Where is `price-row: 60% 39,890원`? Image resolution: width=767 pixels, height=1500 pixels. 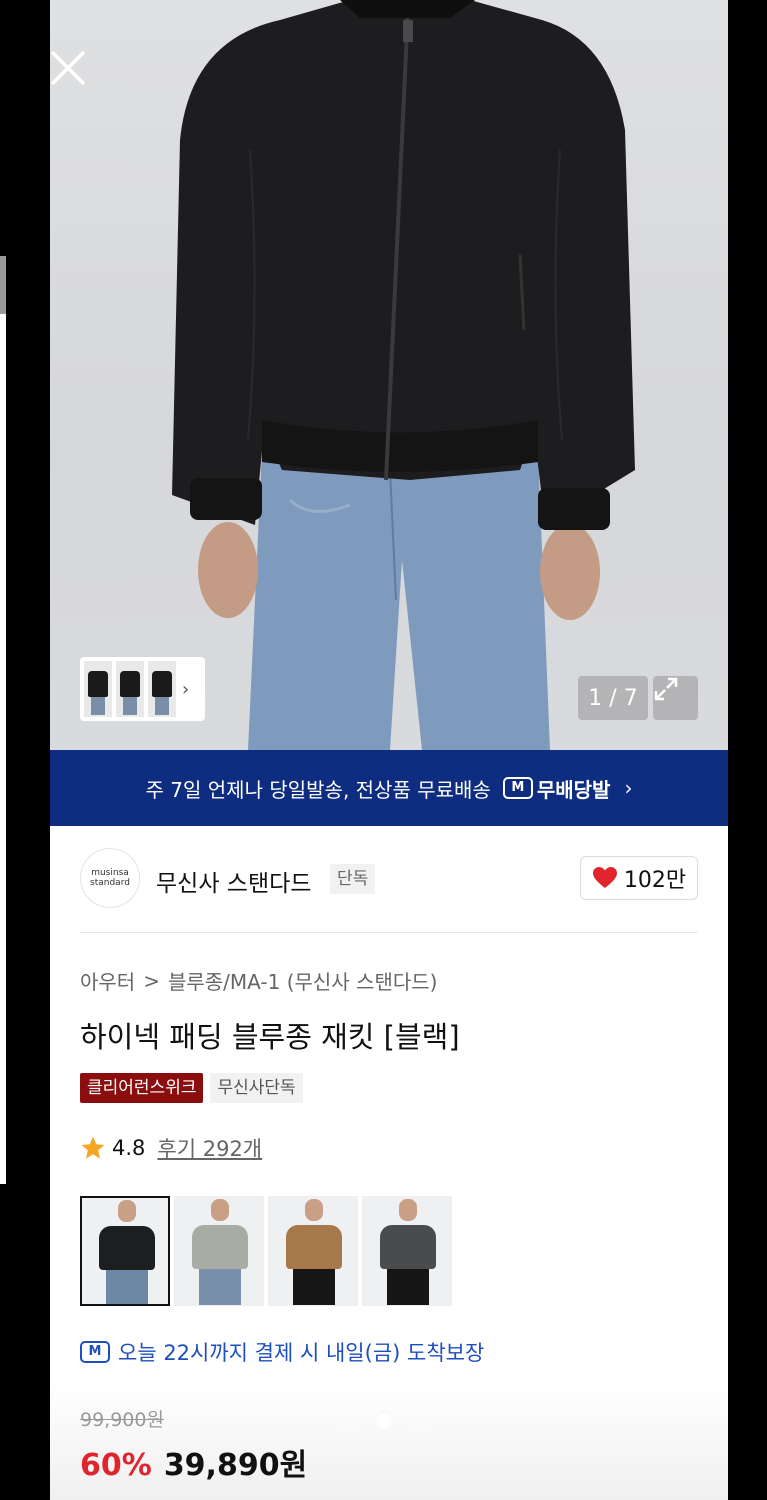
price-row: 60% 39,890원 is located at coordinates (193, 1462).